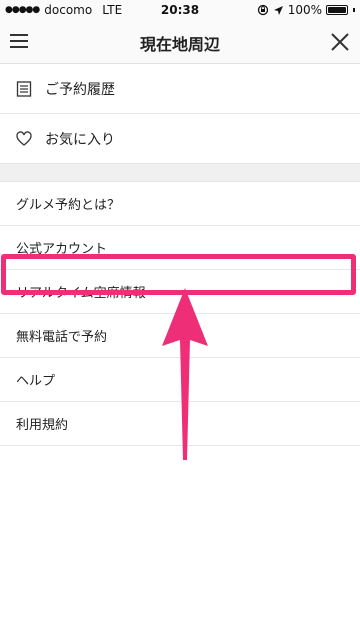  What do you see at coordinates (24, 138) in the screenshot?
I see `heart-icon` at bounding box center [24, 138].